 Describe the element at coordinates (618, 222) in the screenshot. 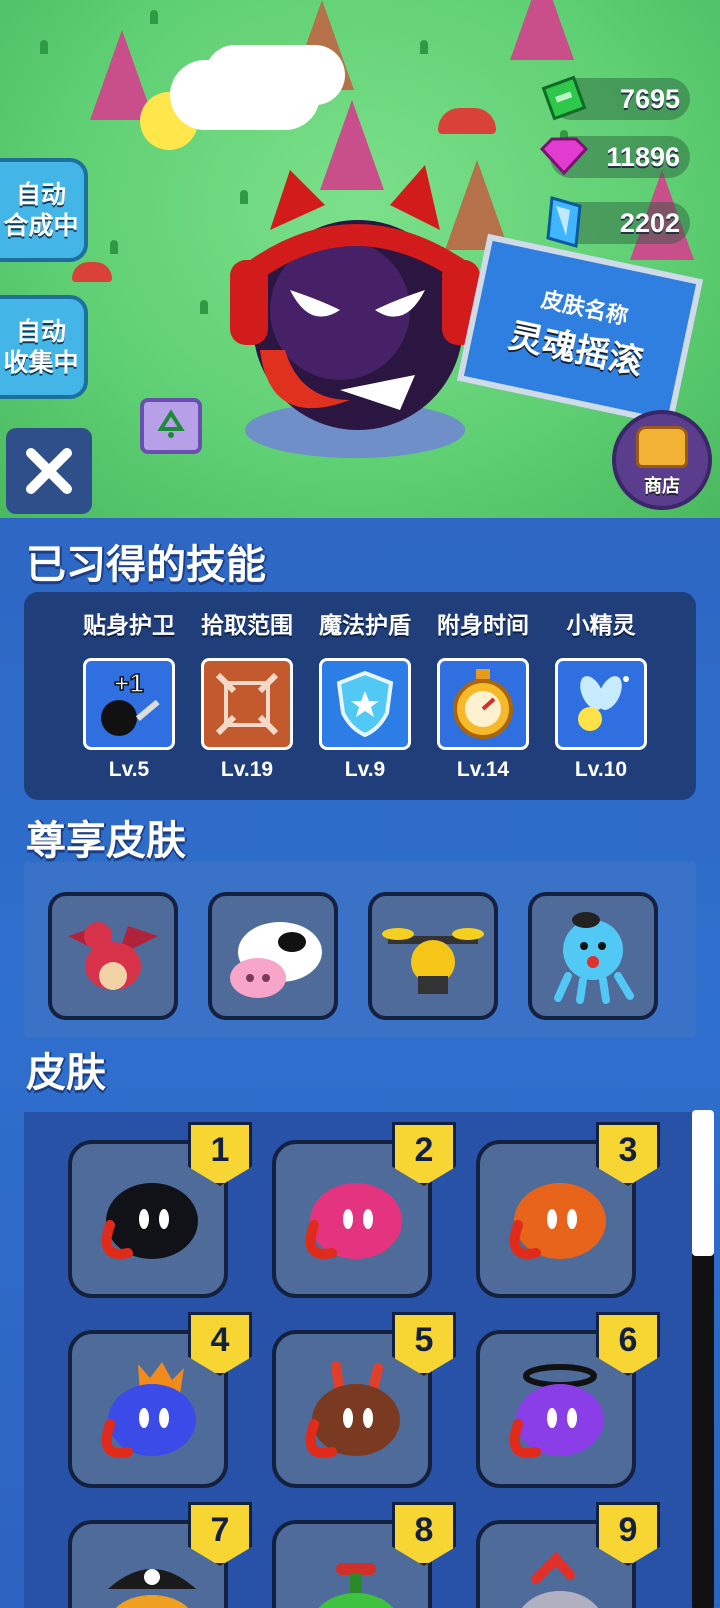

I see `currency-blue-crystal: 2202` at that location.